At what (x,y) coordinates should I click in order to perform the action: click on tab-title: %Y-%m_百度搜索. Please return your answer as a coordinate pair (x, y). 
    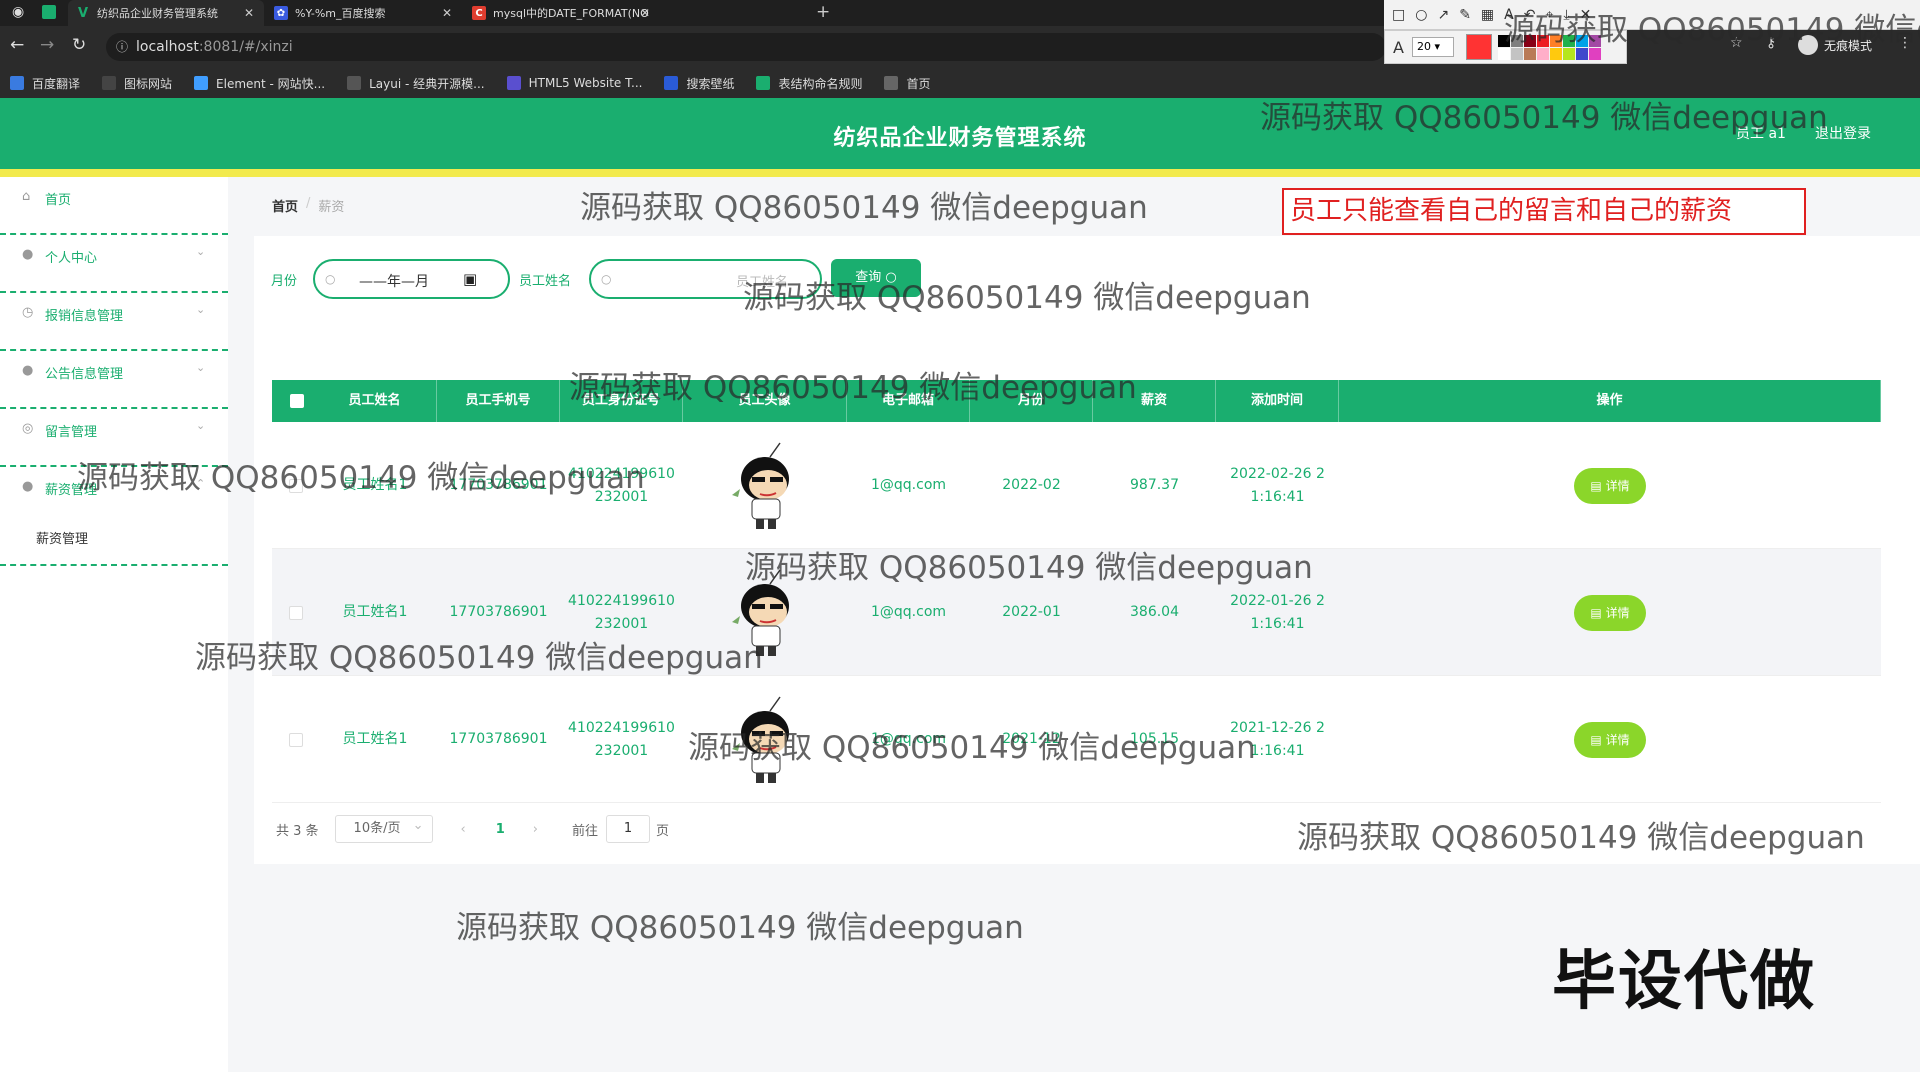
    Looking at the image, I should click on (340, 13).